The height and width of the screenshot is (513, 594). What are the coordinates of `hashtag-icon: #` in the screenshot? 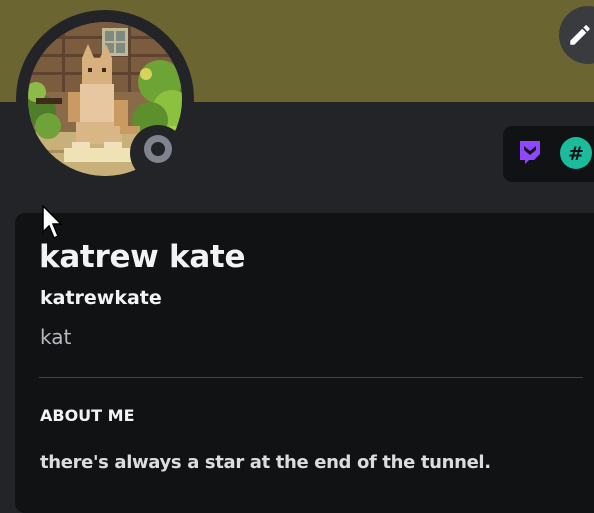 It's located at (576, 153).